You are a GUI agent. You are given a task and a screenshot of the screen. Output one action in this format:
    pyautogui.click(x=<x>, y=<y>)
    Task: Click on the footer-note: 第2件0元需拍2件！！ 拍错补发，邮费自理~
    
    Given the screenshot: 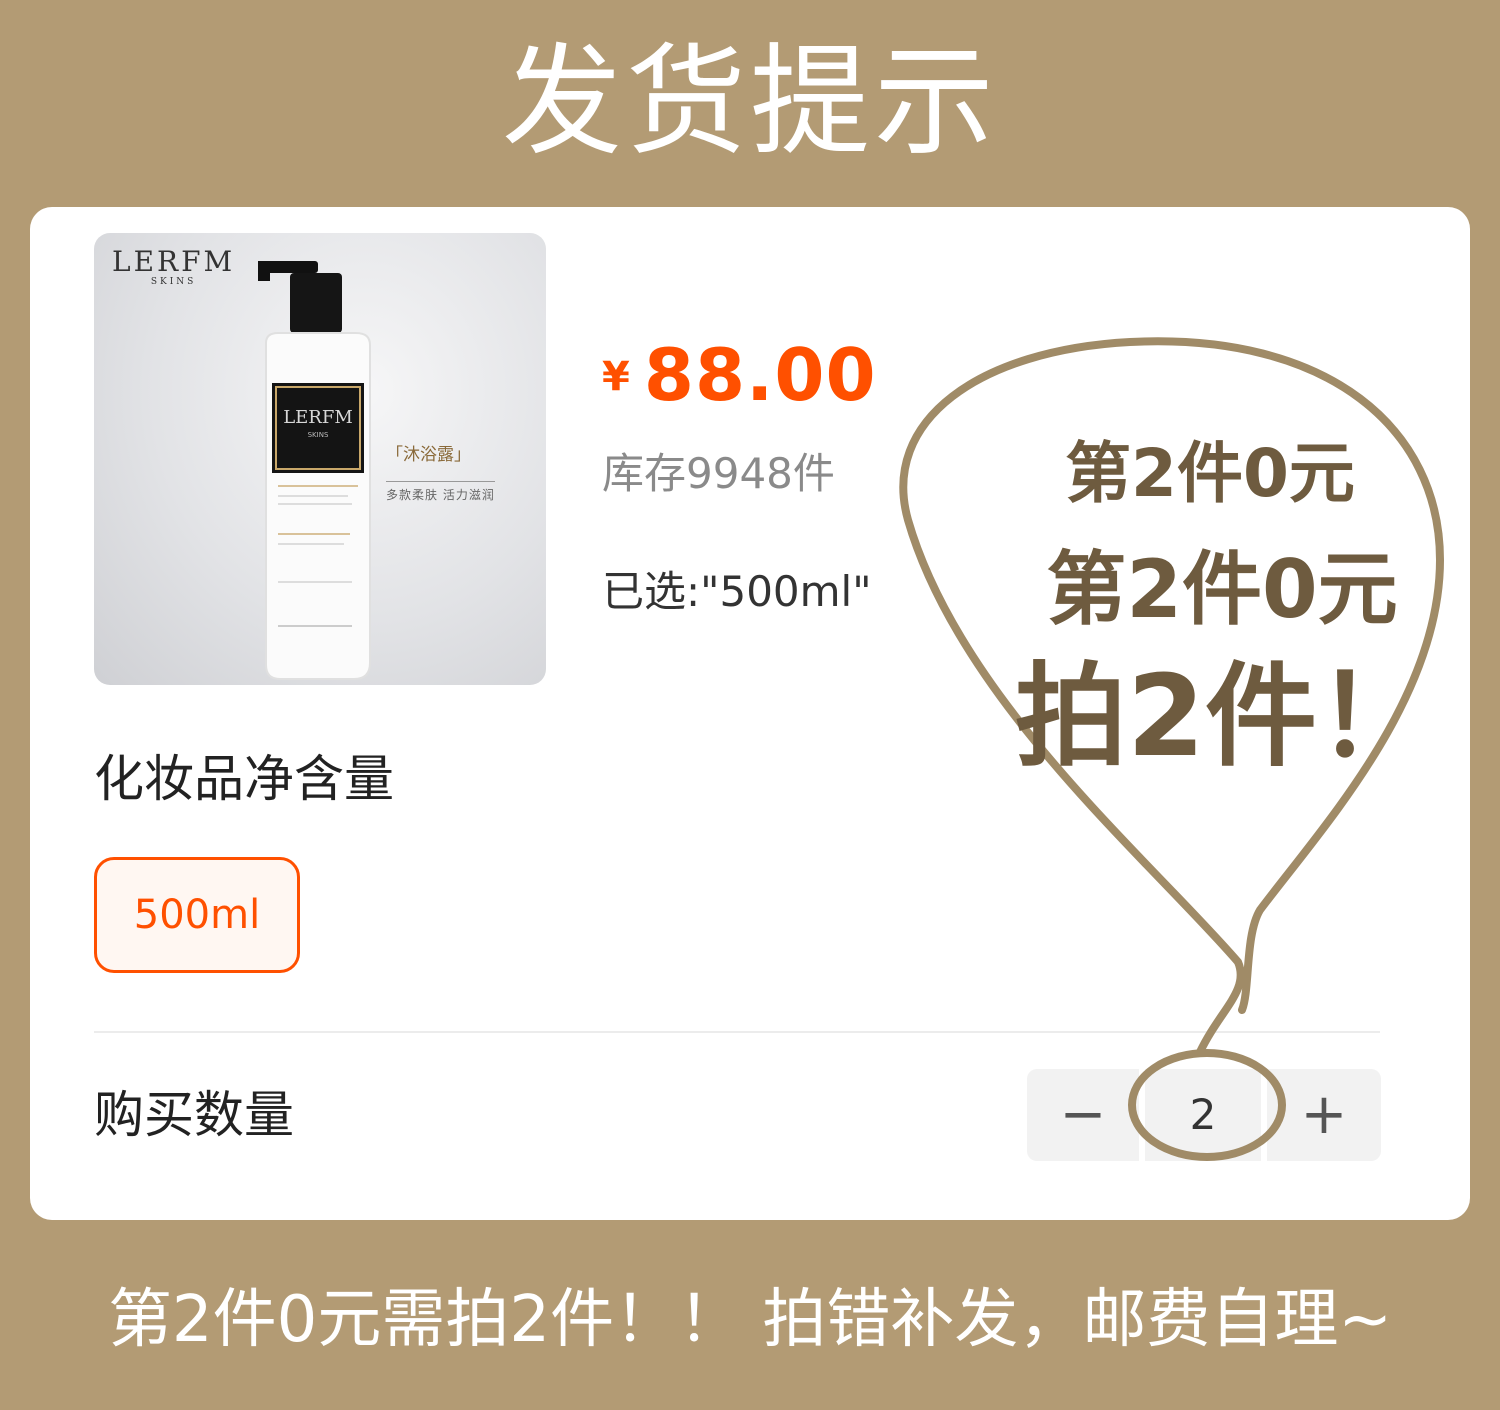 What is the action you would take?
    pyautogui.click(x=750, y=1320)
    